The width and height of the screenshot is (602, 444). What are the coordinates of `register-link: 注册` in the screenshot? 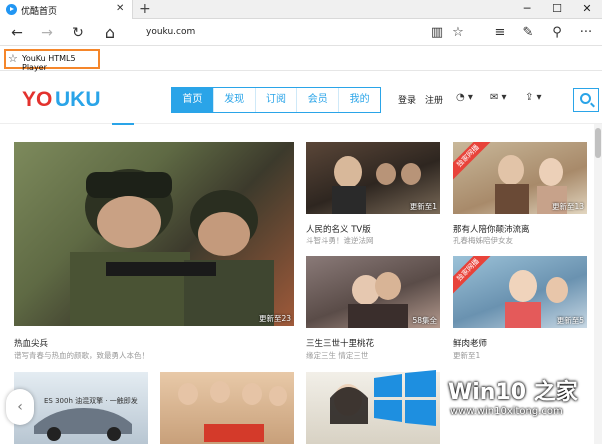 It's located at (434, 99).